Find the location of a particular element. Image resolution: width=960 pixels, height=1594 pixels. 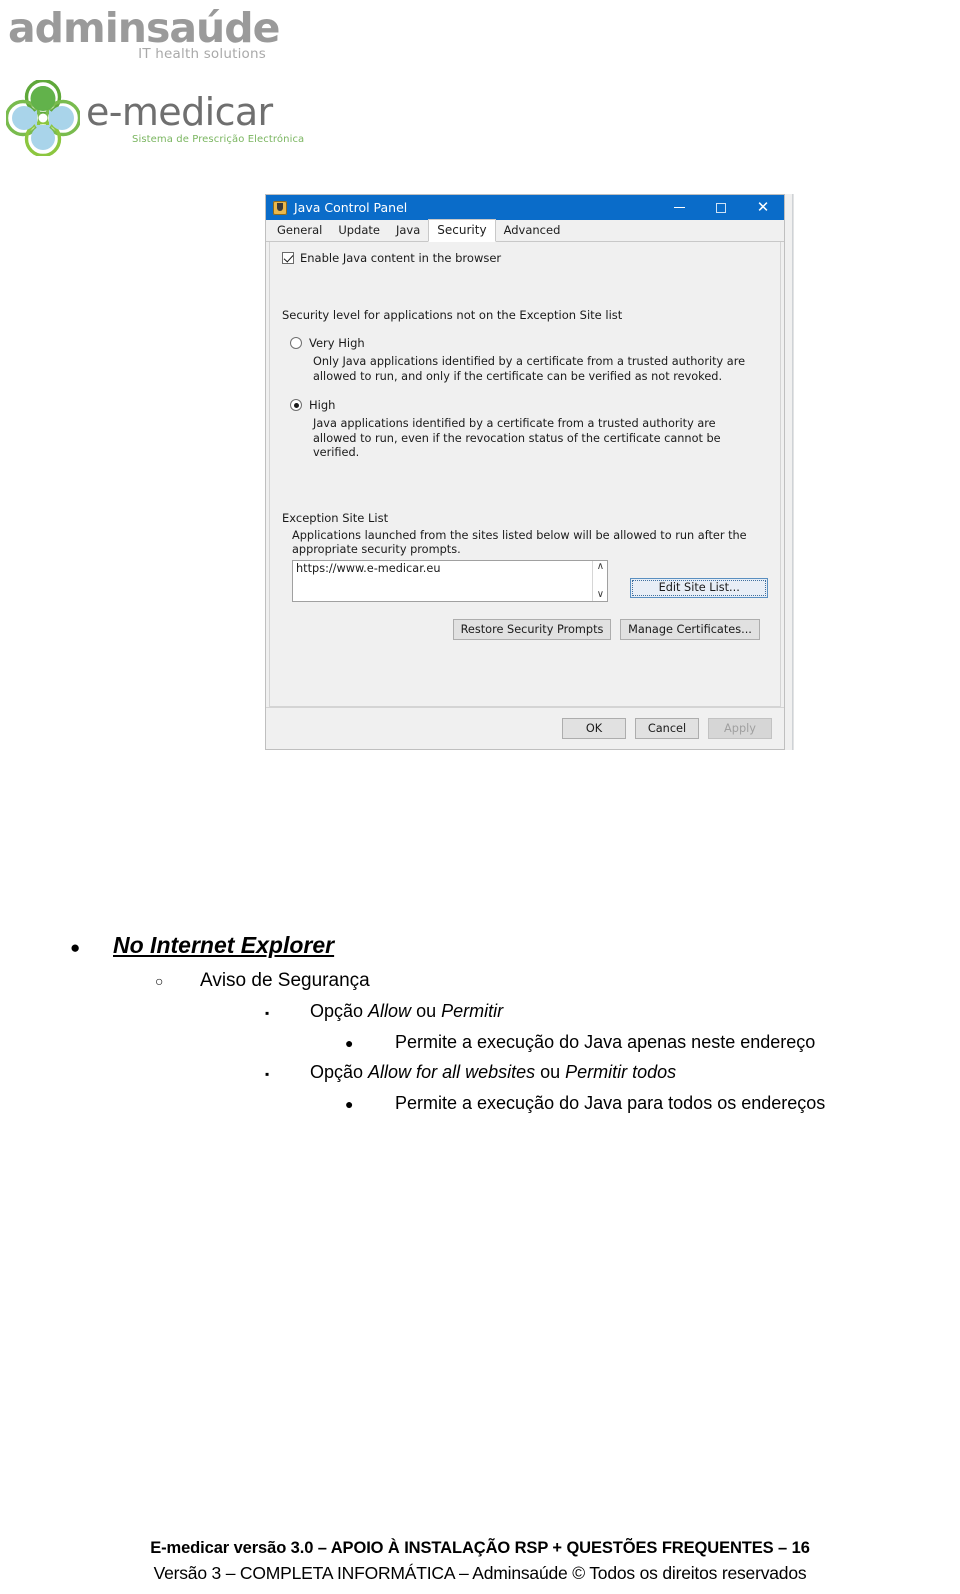

radio-high is located at coordinates (296, 405).